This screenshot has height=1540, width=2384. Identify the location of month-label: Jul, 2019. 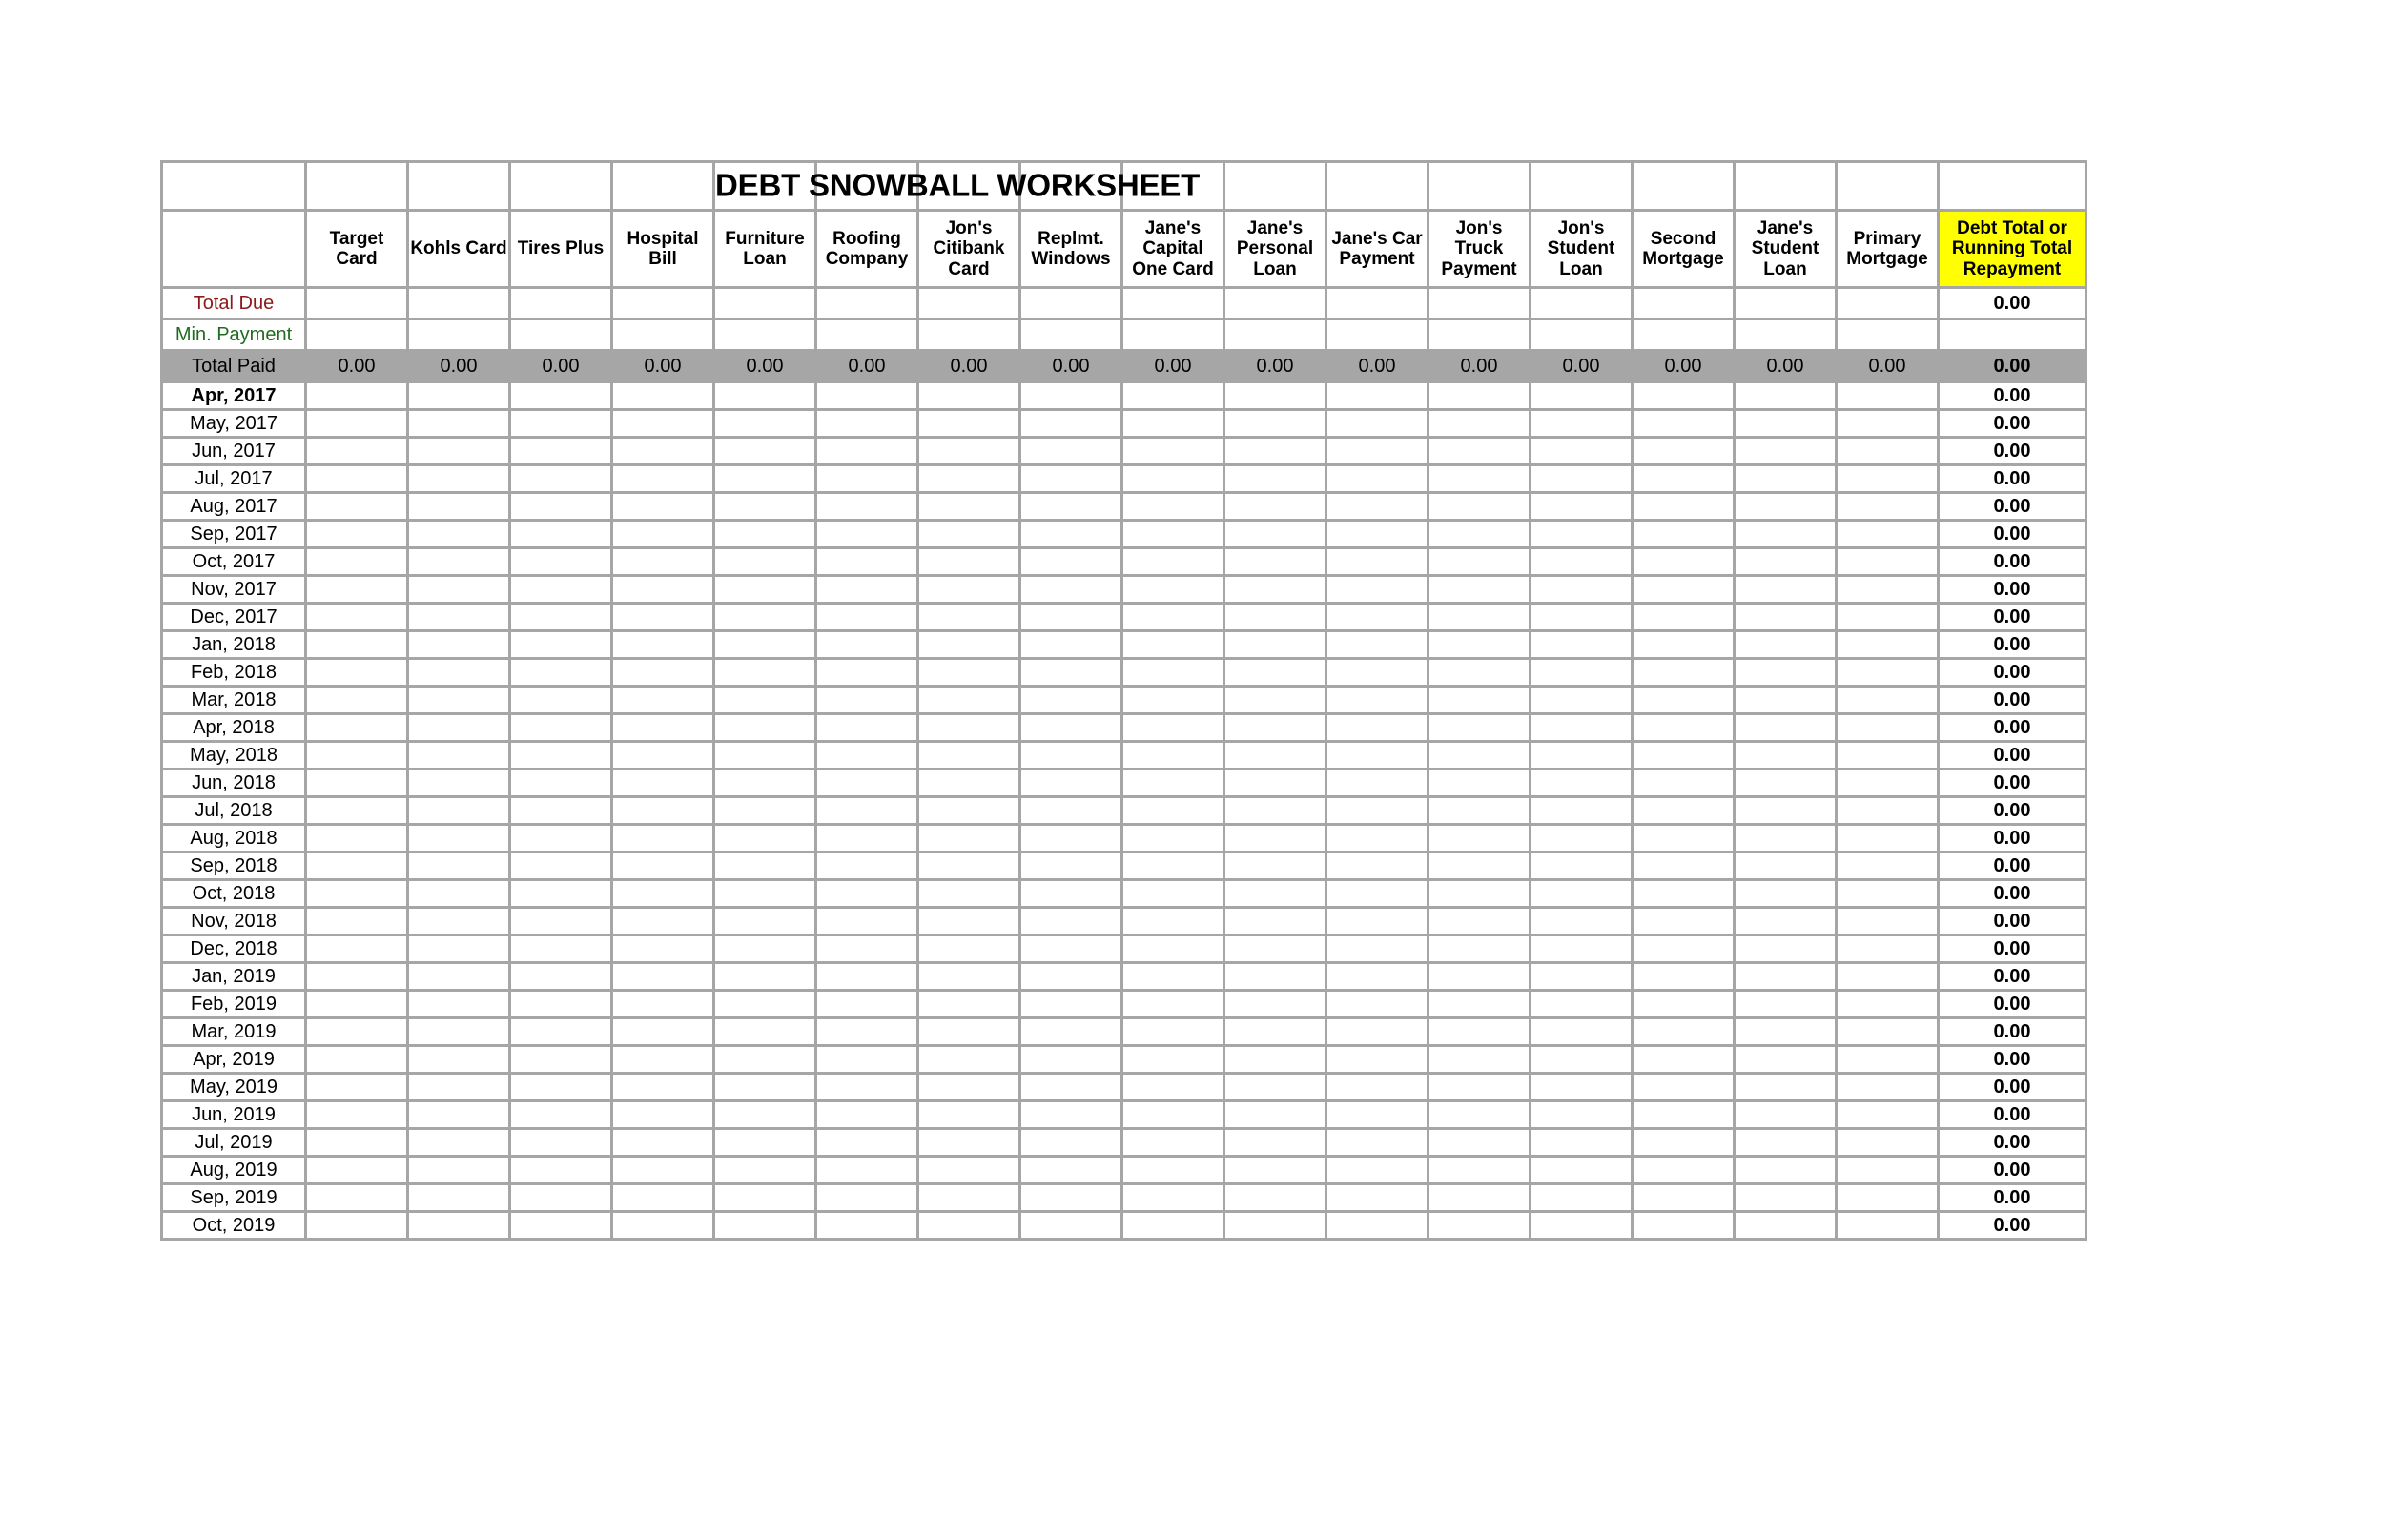
(234, 1142).